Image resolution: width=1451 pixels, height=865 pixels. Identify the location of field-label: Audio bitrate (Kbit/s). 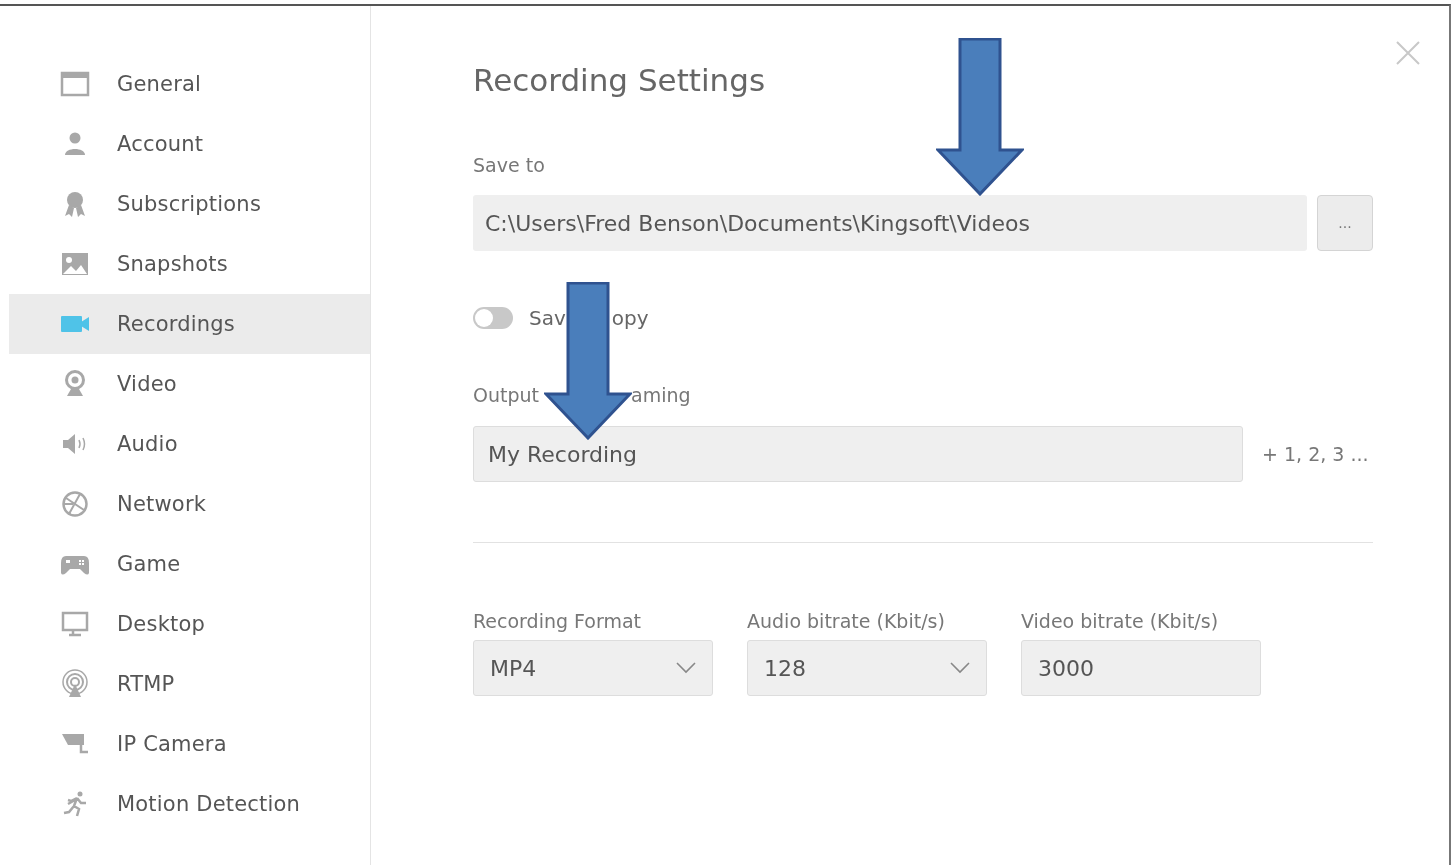
(846, 622).